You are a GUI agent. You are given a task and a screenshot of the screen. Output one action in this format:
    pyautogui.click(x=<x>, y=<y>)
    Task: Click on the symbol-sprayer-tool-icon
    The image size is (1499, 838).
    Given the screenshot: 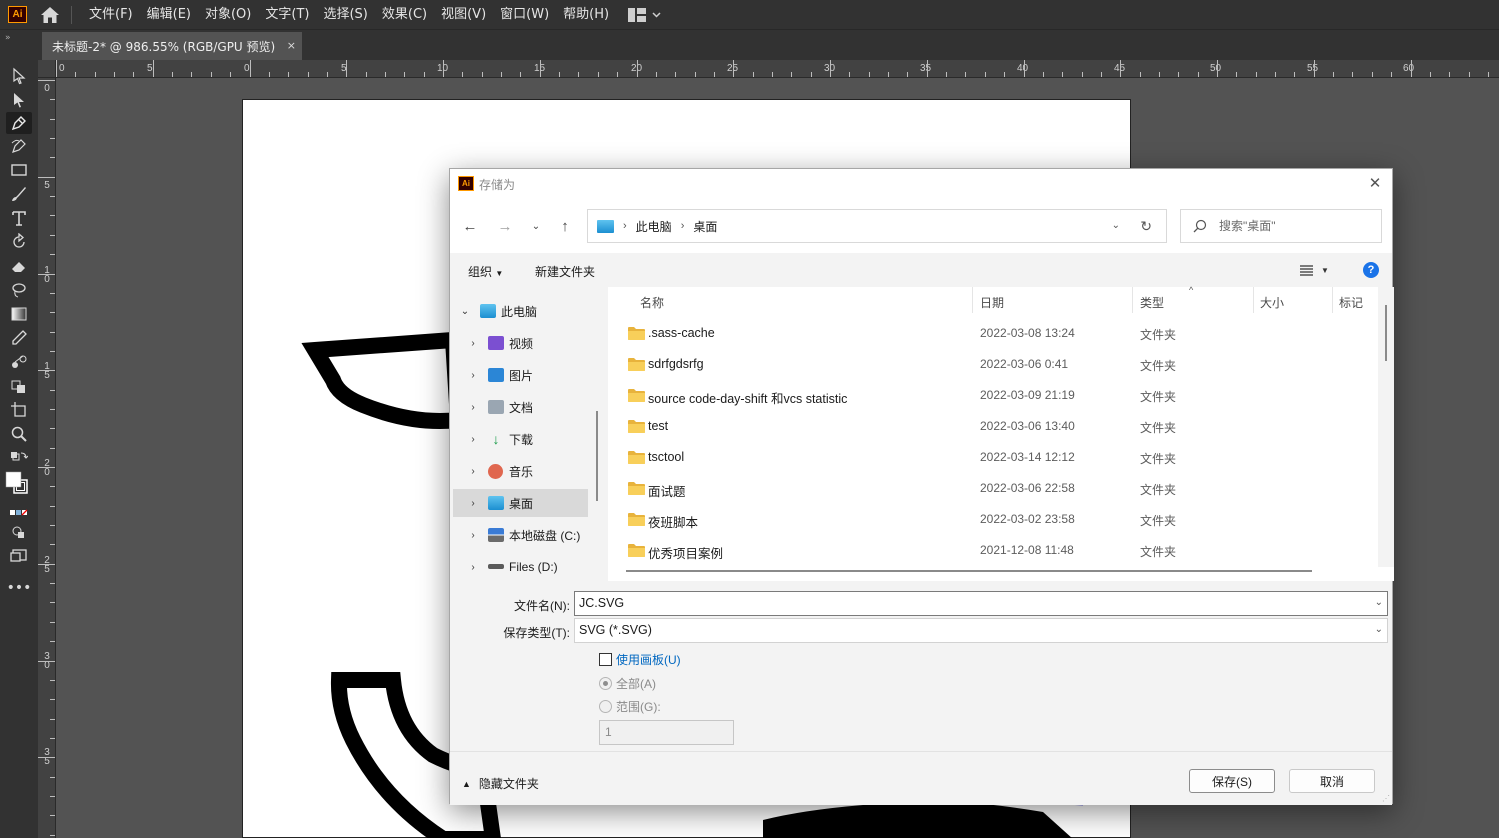 What is the action you would take?
    pyautogui.click(x=19, y=386)
    